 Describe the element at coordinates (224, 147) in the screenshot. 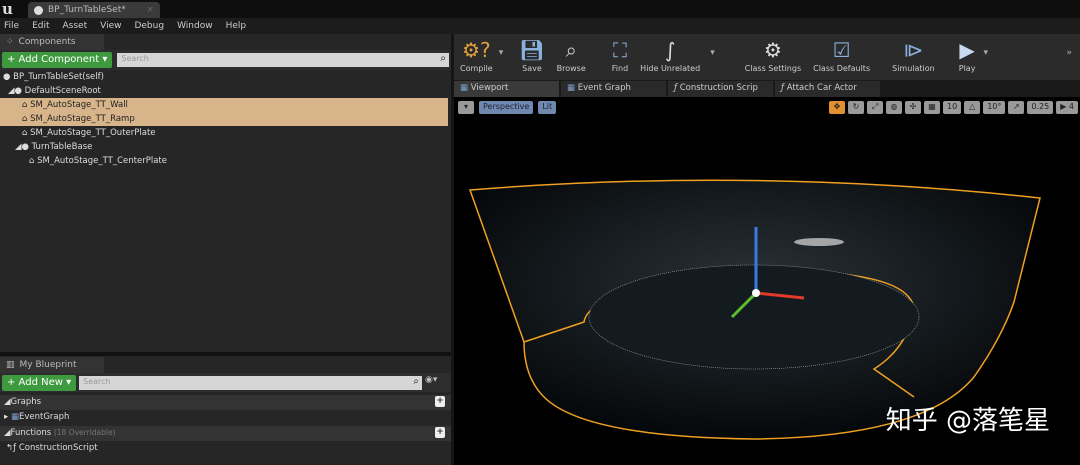

I see `tree-item: ◢● TurnTableBase` at that location.